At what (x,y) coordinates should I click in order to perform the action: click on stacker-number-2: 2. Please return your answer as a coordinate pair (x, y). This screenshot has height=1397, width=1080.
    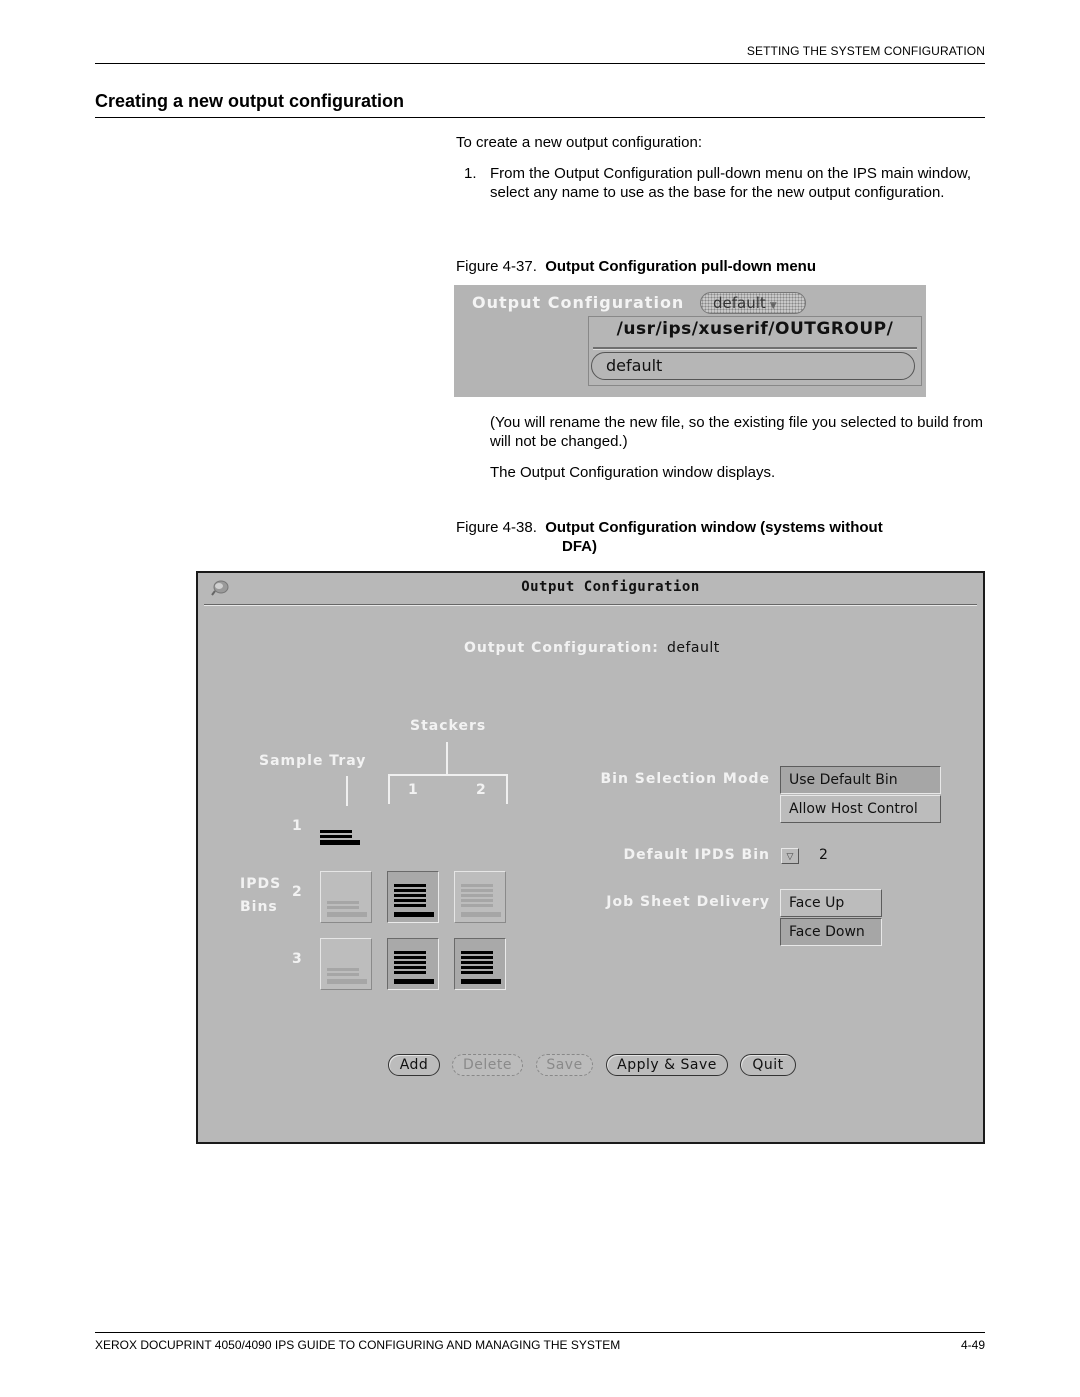
    Looking at the image, I should click on (481, 790).